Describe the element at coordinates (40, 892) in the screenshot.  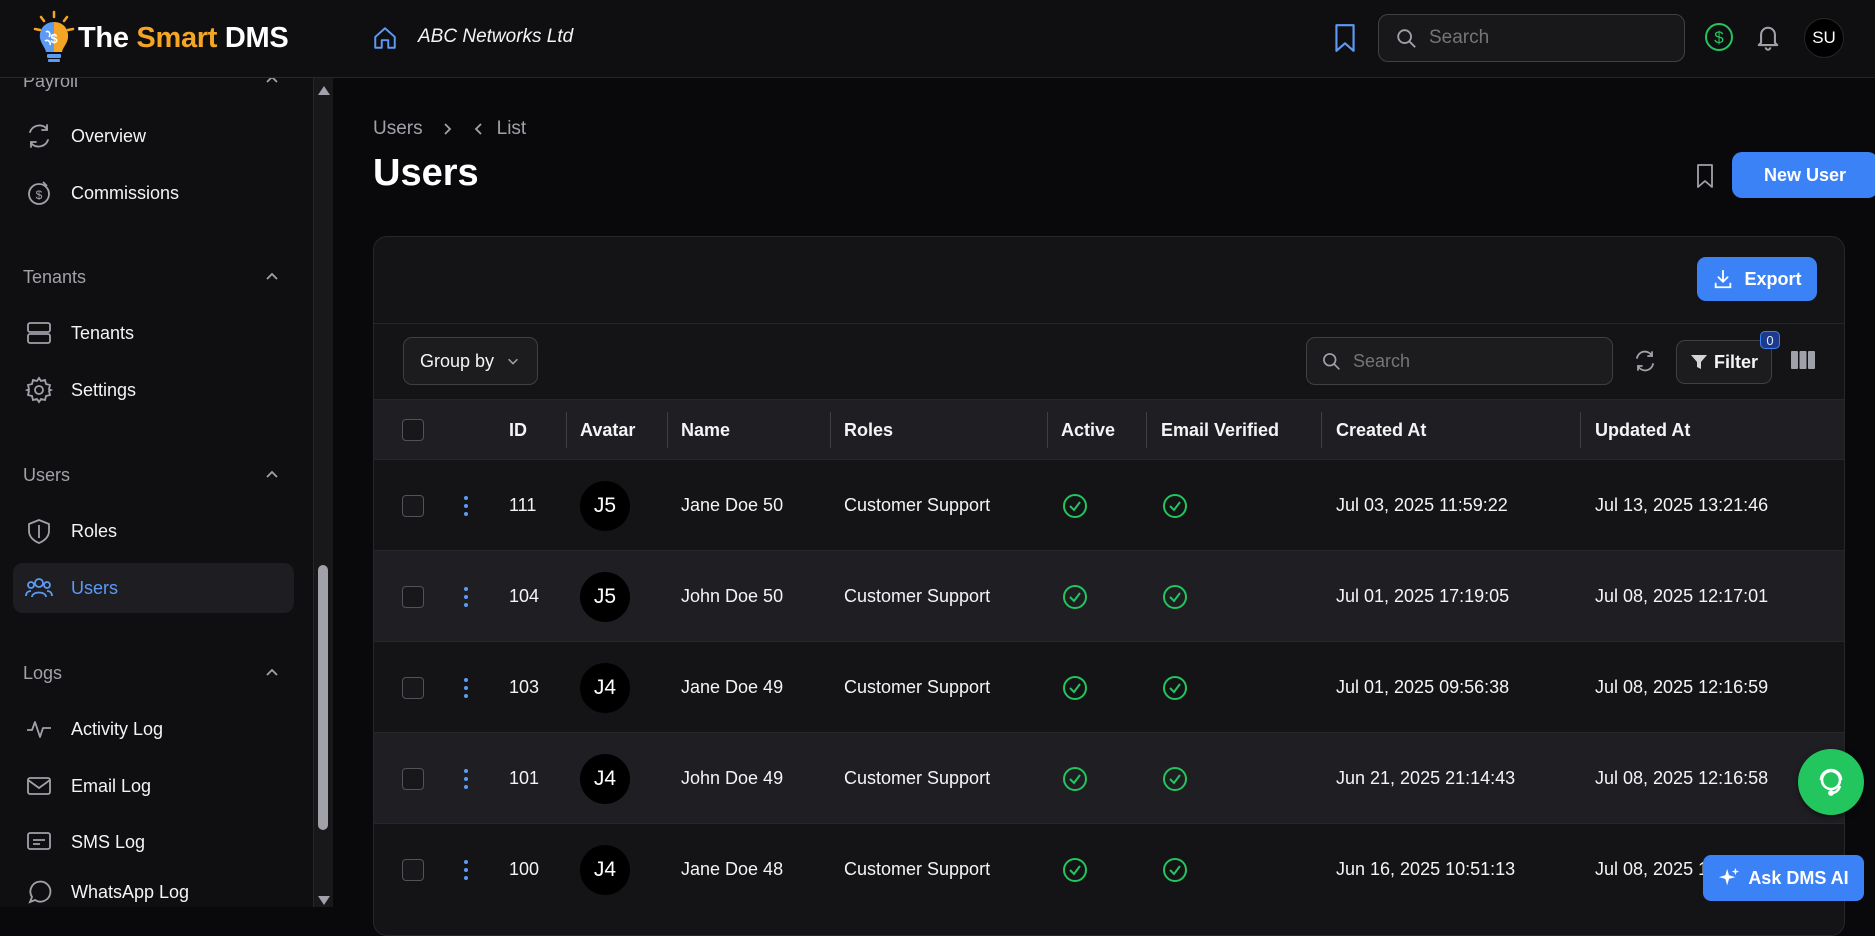
I see `whatsapp-icon` at that location.